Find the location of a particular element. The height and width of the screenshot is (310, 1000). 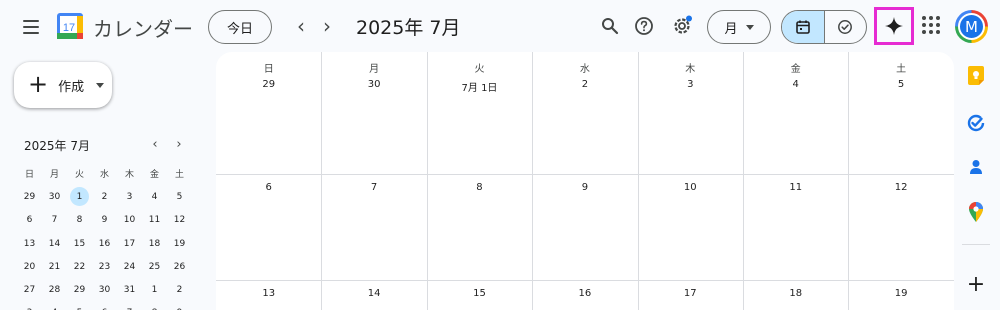

day-cell: 16 is located at coordinates (584, 289).